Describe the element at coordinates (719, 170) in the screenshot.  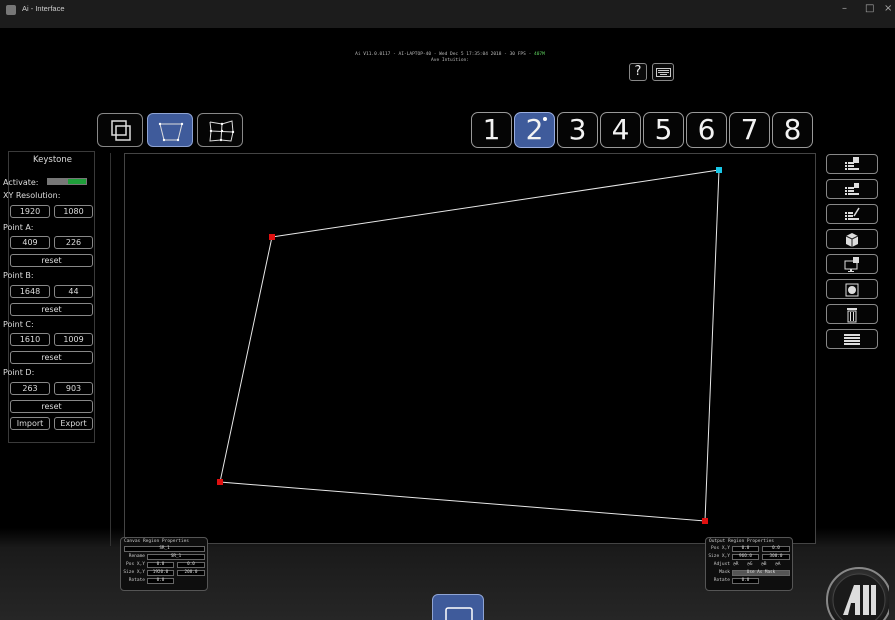
I see `corner-handle-b` at that location.